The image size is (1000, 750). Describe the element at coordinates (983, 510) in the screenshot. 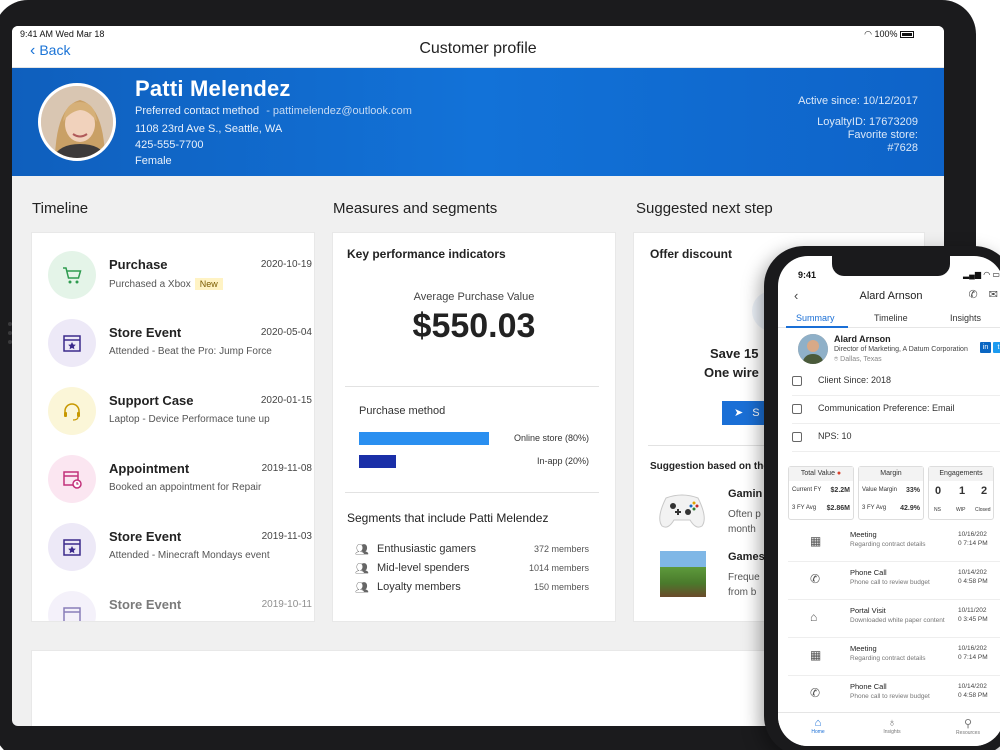

I see `closed-label: Closed` at that location.